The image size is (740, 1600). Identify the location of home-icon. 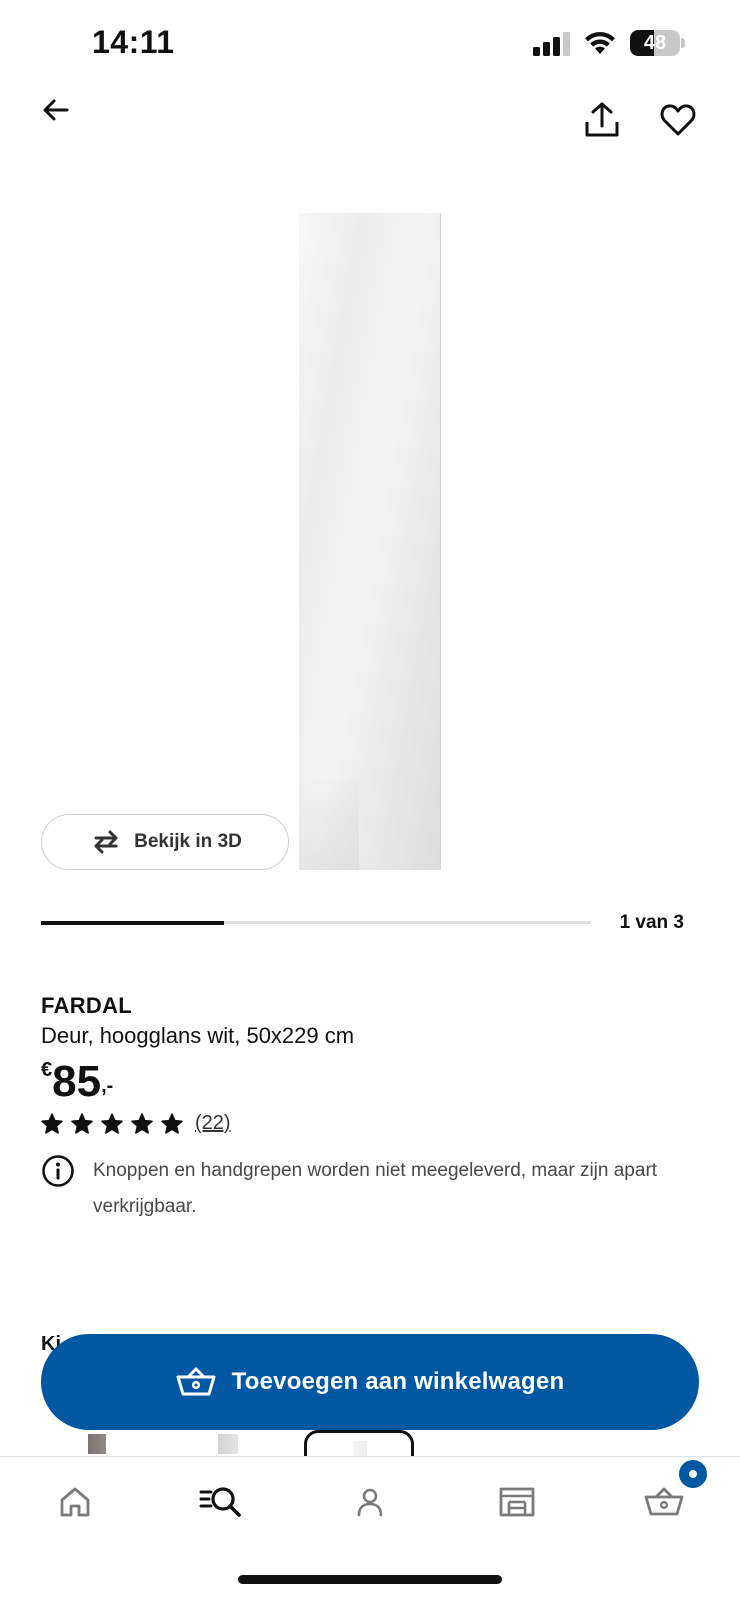
(75, 1502).